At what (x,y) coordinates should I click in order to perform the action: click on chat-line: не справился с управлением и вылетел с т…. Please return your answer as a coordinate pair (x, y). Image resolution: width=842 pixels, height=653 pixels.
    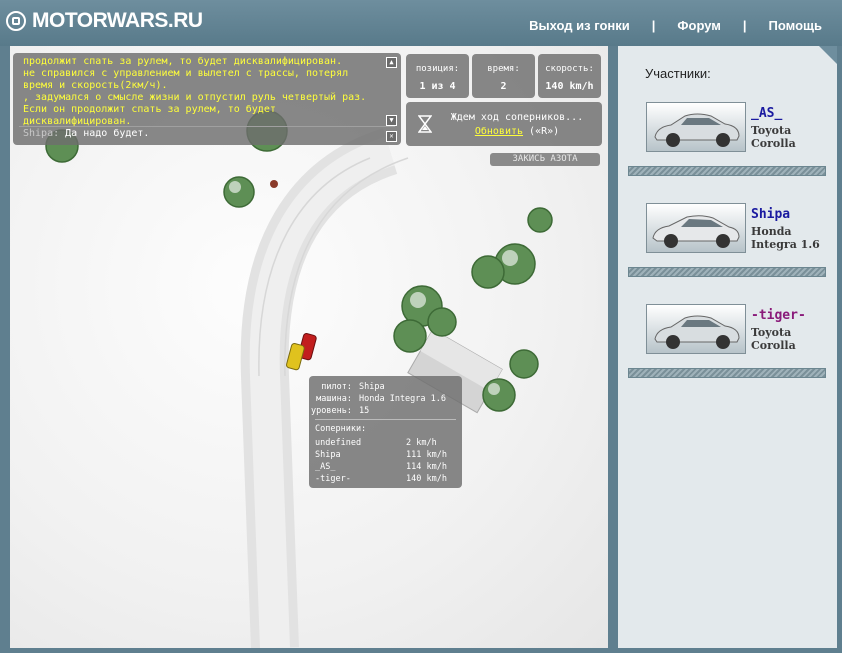
    Looking at the image, I should click on (186, 79).